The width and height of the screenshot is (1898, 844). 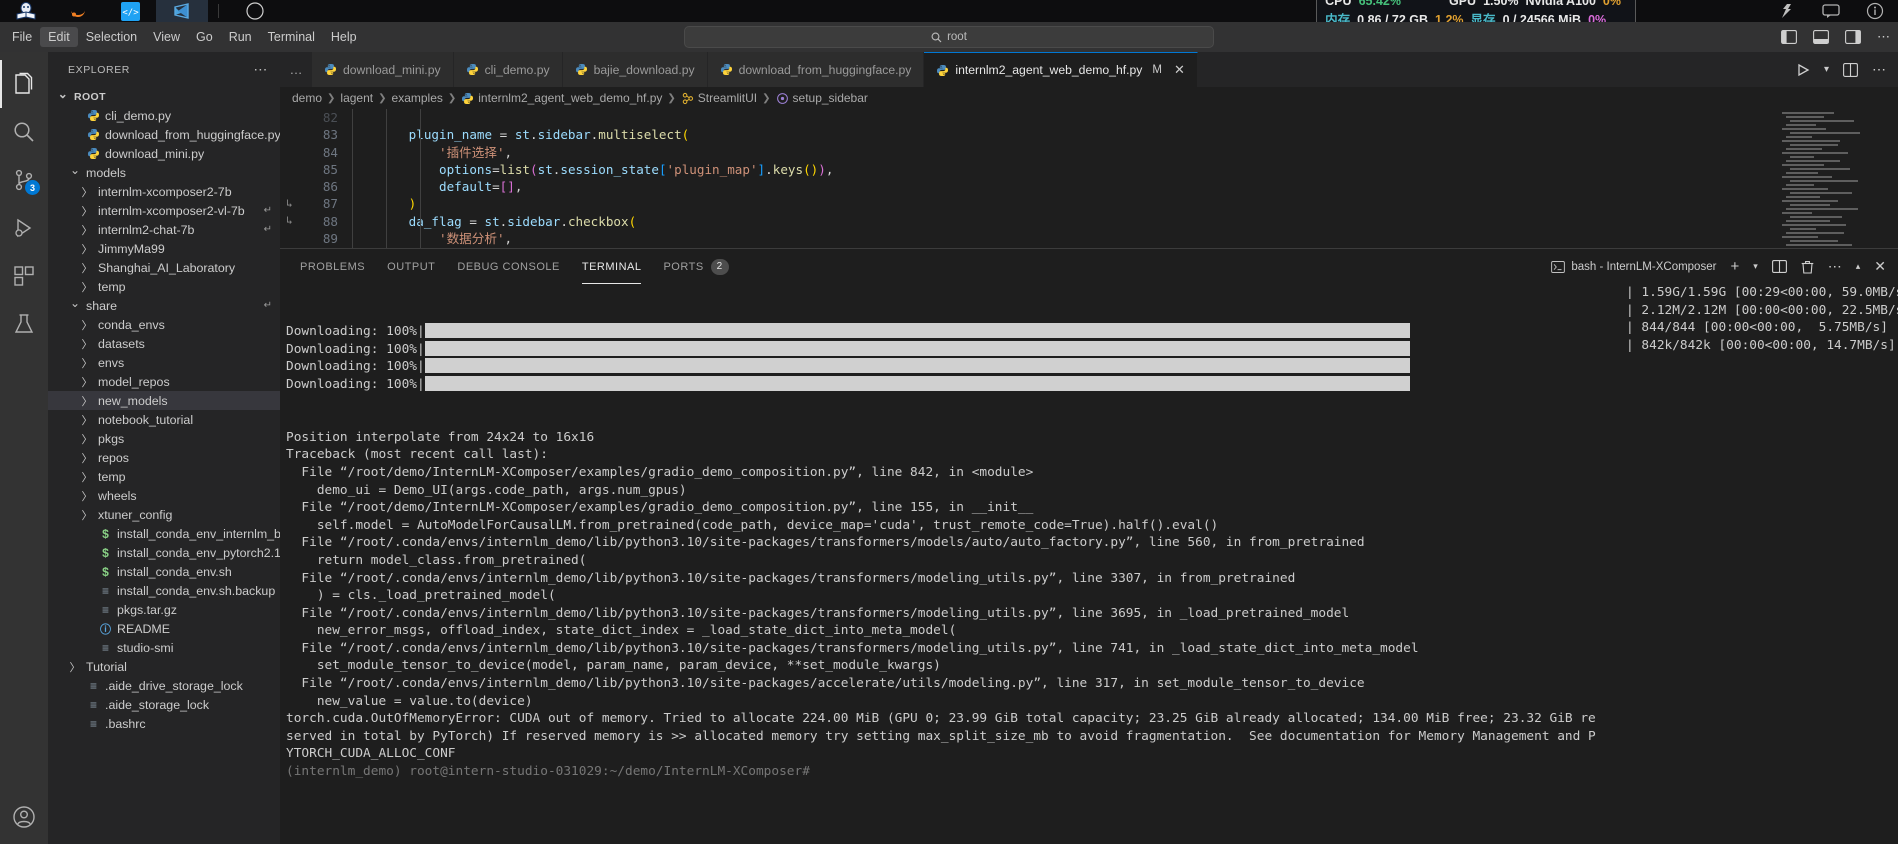 I want to click on tree-item-models: models, so click(x=164, y=172).